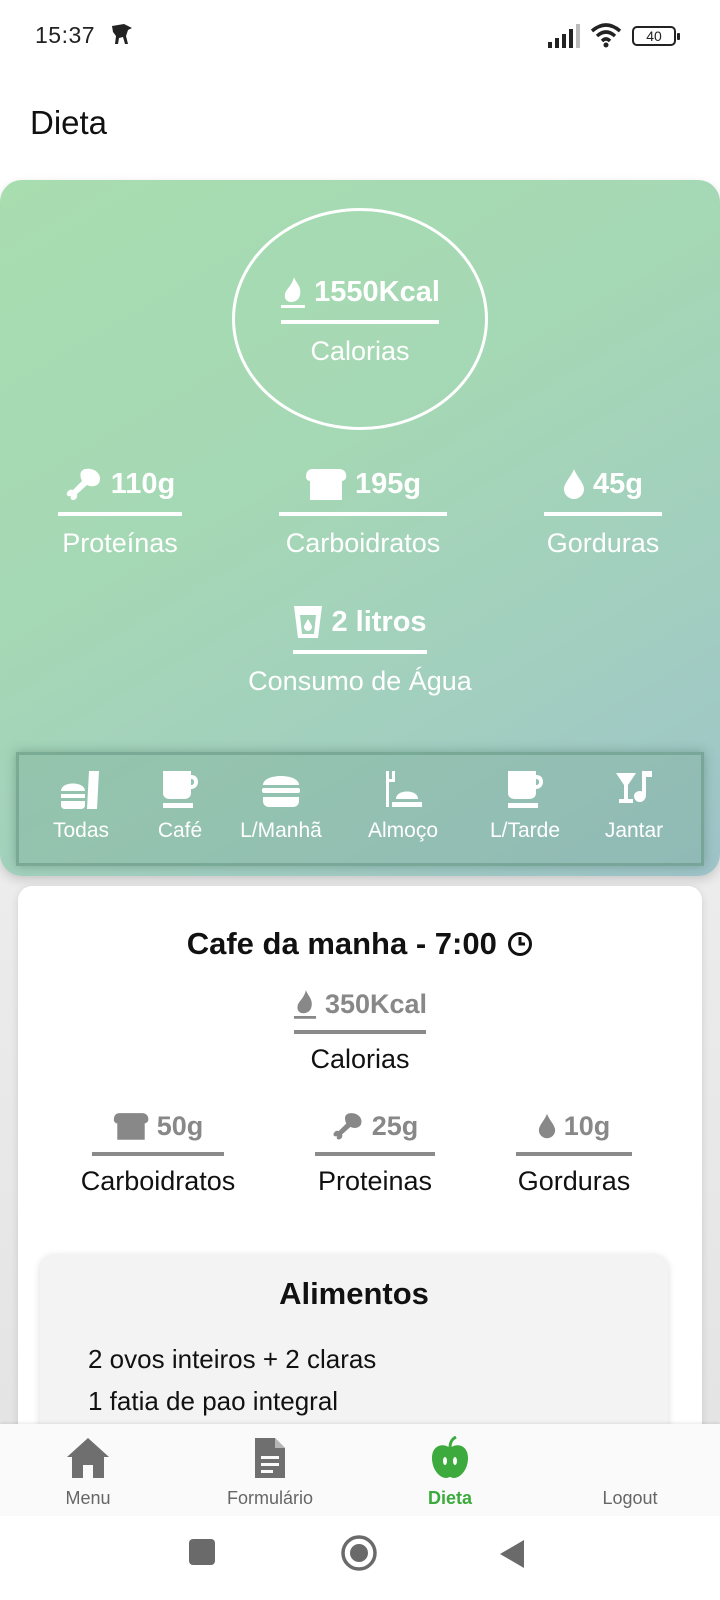 Image resolution: width=720 pixels, height=1600 pixels. Describe the element at coordinates (379, 621) in the screenshot. I see `water-value: 2 litros` at that location.